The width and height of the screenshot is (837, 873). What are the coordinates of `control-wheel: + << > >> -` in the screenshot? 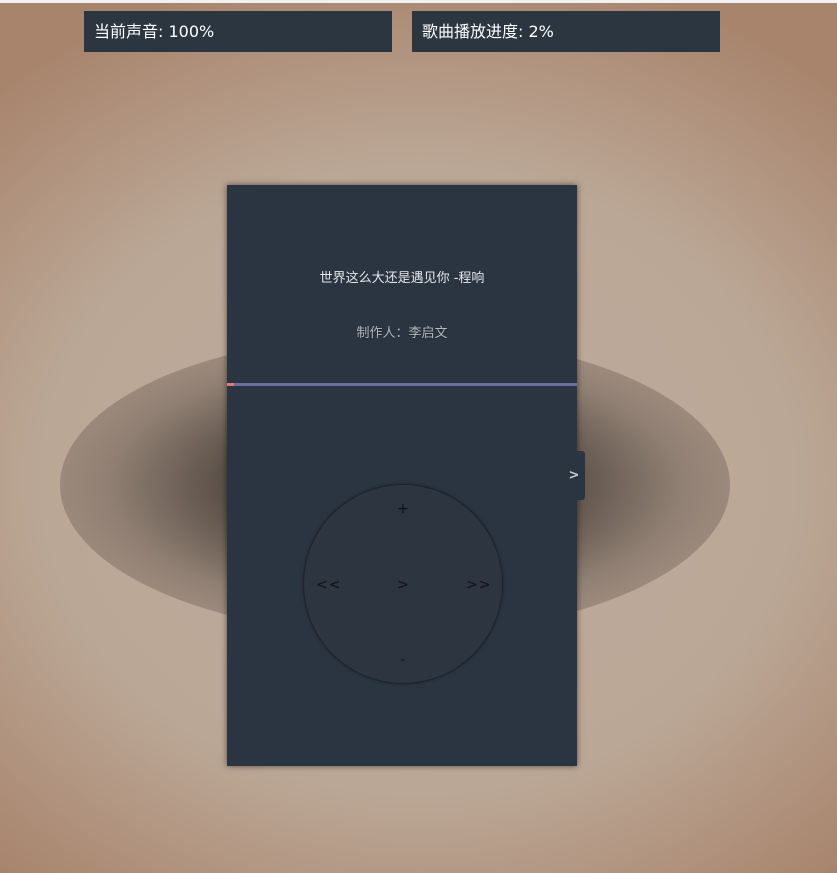 It's located at (403, 584).